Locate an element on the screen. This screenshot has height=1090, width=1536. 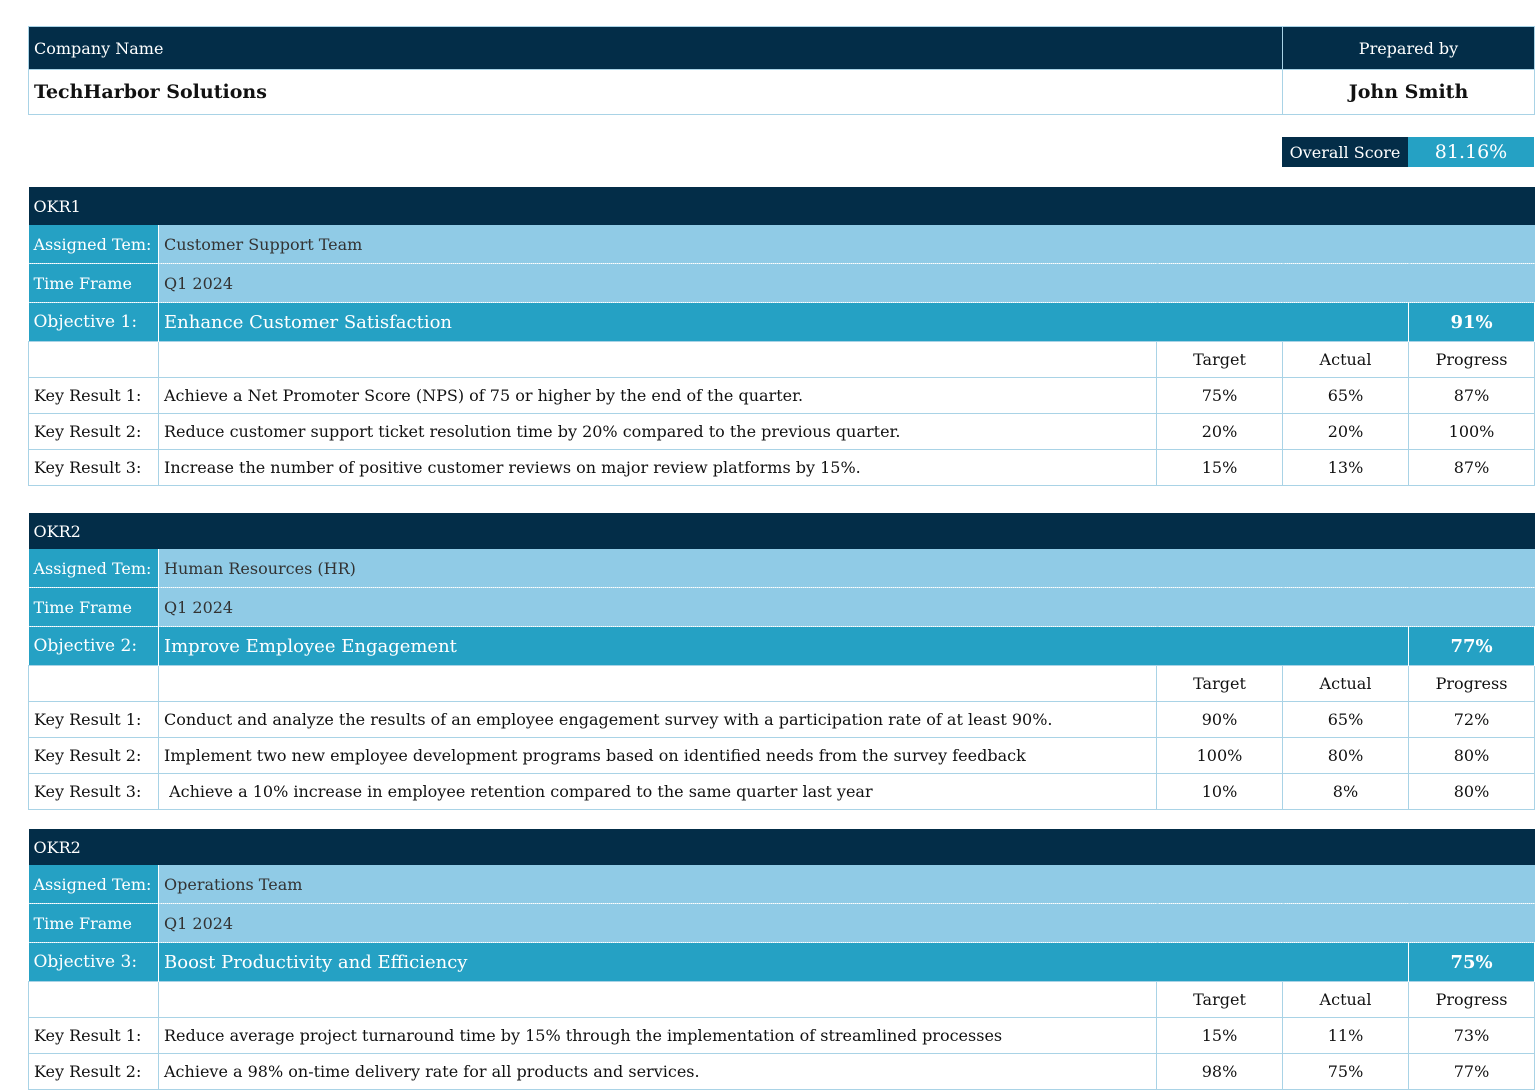
objective-text: Boost Productivity and Efficiency is located at coordinates (783, 962).